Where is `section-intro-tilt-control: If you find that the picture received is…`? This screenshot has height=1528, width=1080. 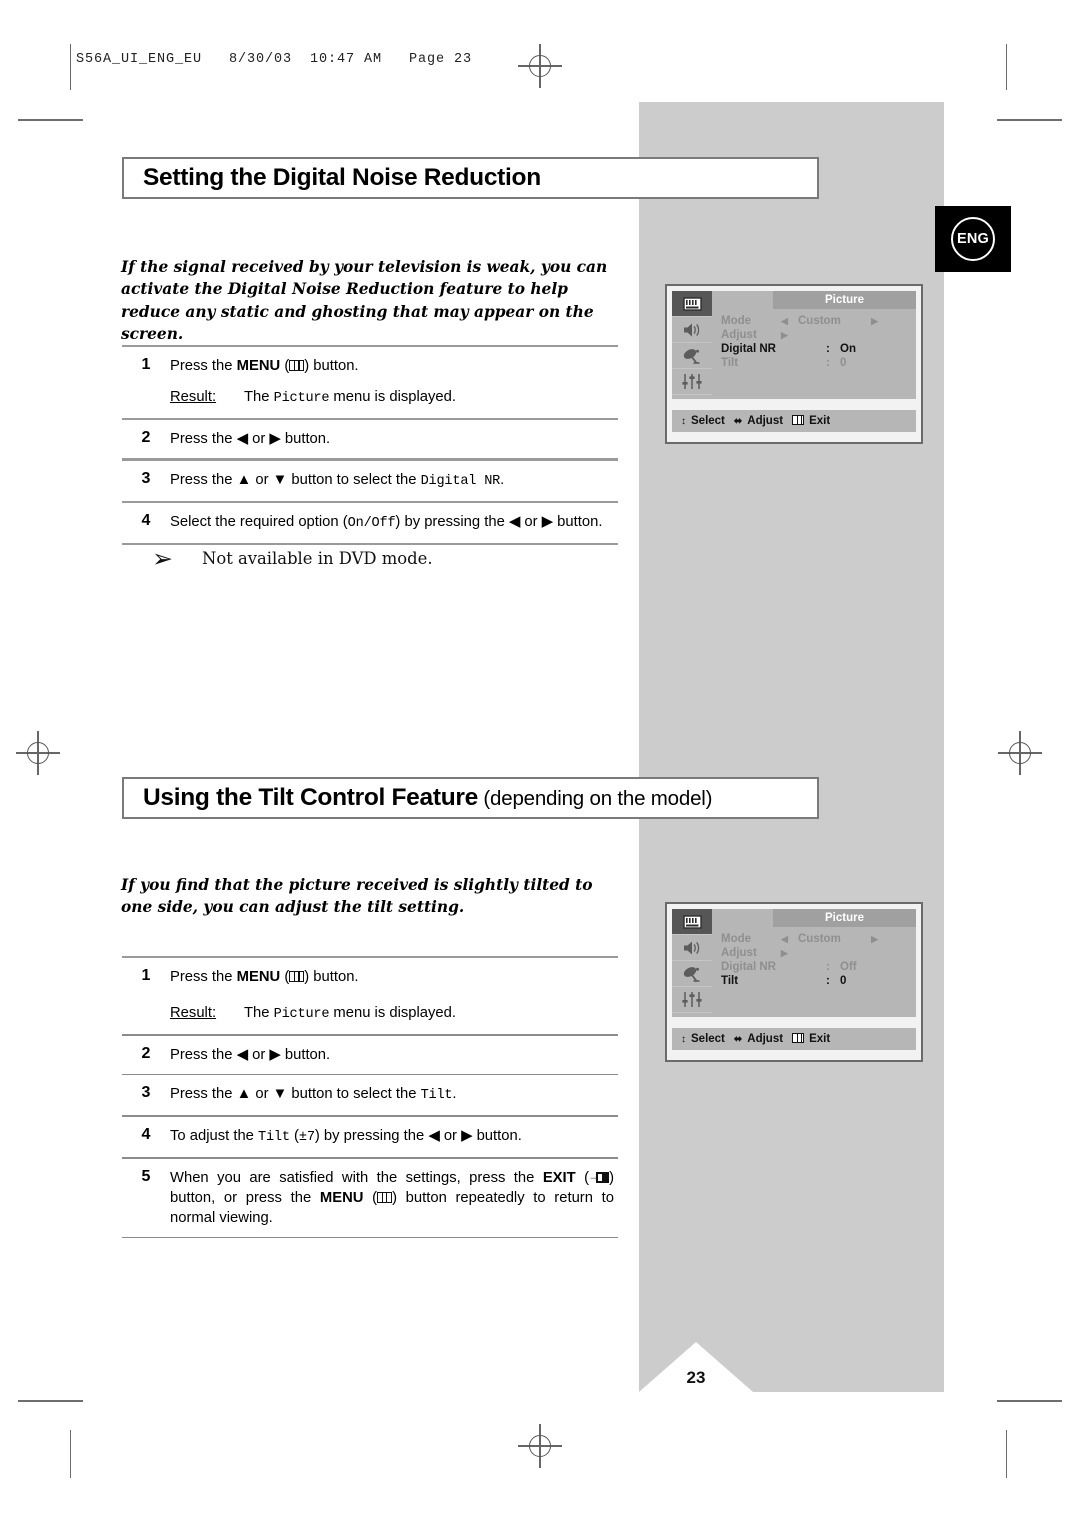
section-intro-tilt-control: If you find that the picture received is… is located at coordinates (357, 896).